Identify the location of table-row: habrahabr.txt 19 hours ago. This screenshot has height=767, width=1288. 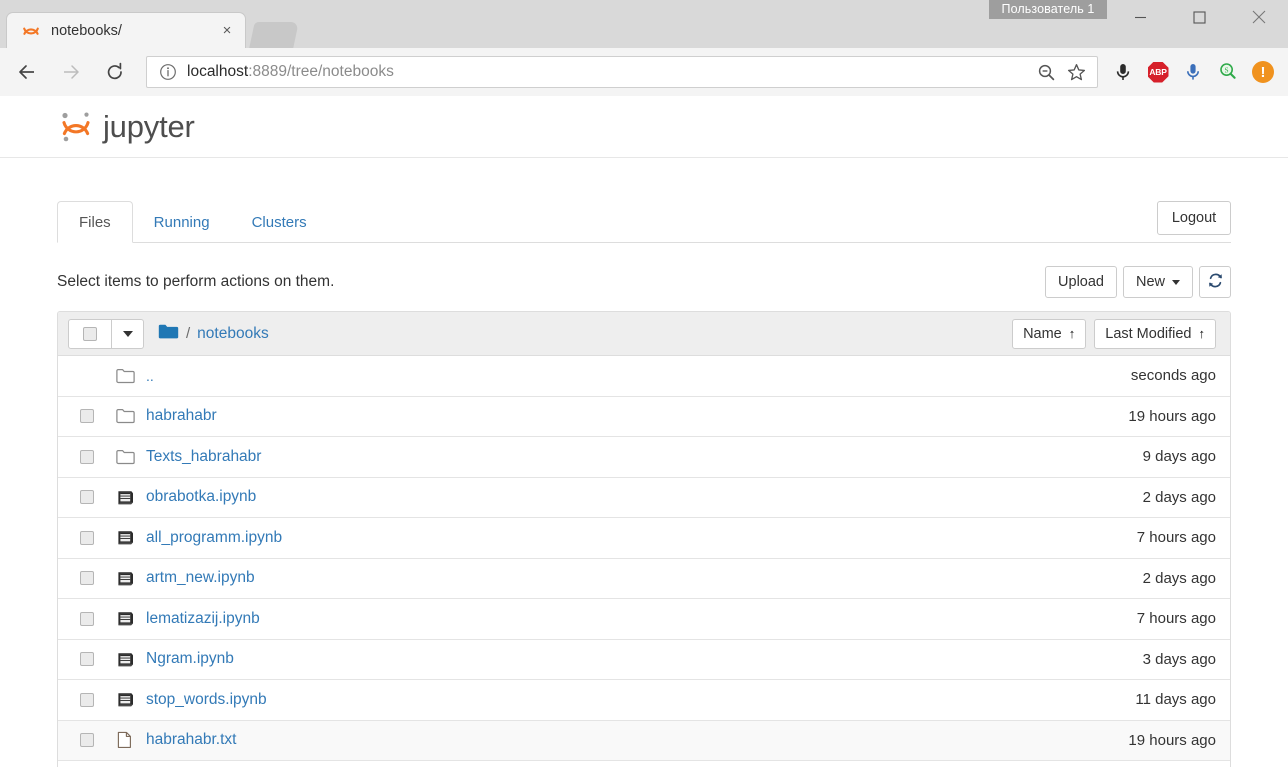
(644, 740).